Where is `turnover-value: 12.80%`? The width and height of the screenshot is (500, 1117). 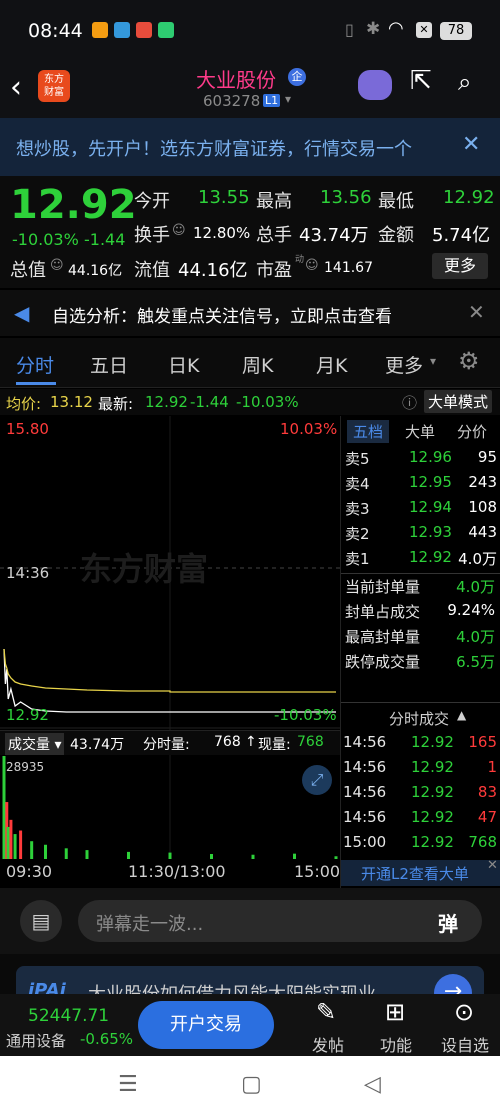 turnover-value: 12.80% is located at coordinates (222, 233).